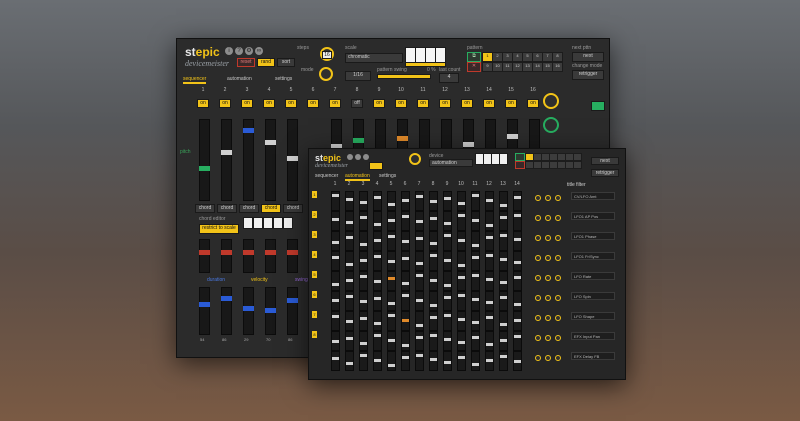 The height and width of the screenshot is (421, 800). What do you see at coordinates (350, 157) in the screenshot?
I see `info-icon` at bounding box center [350, 157].